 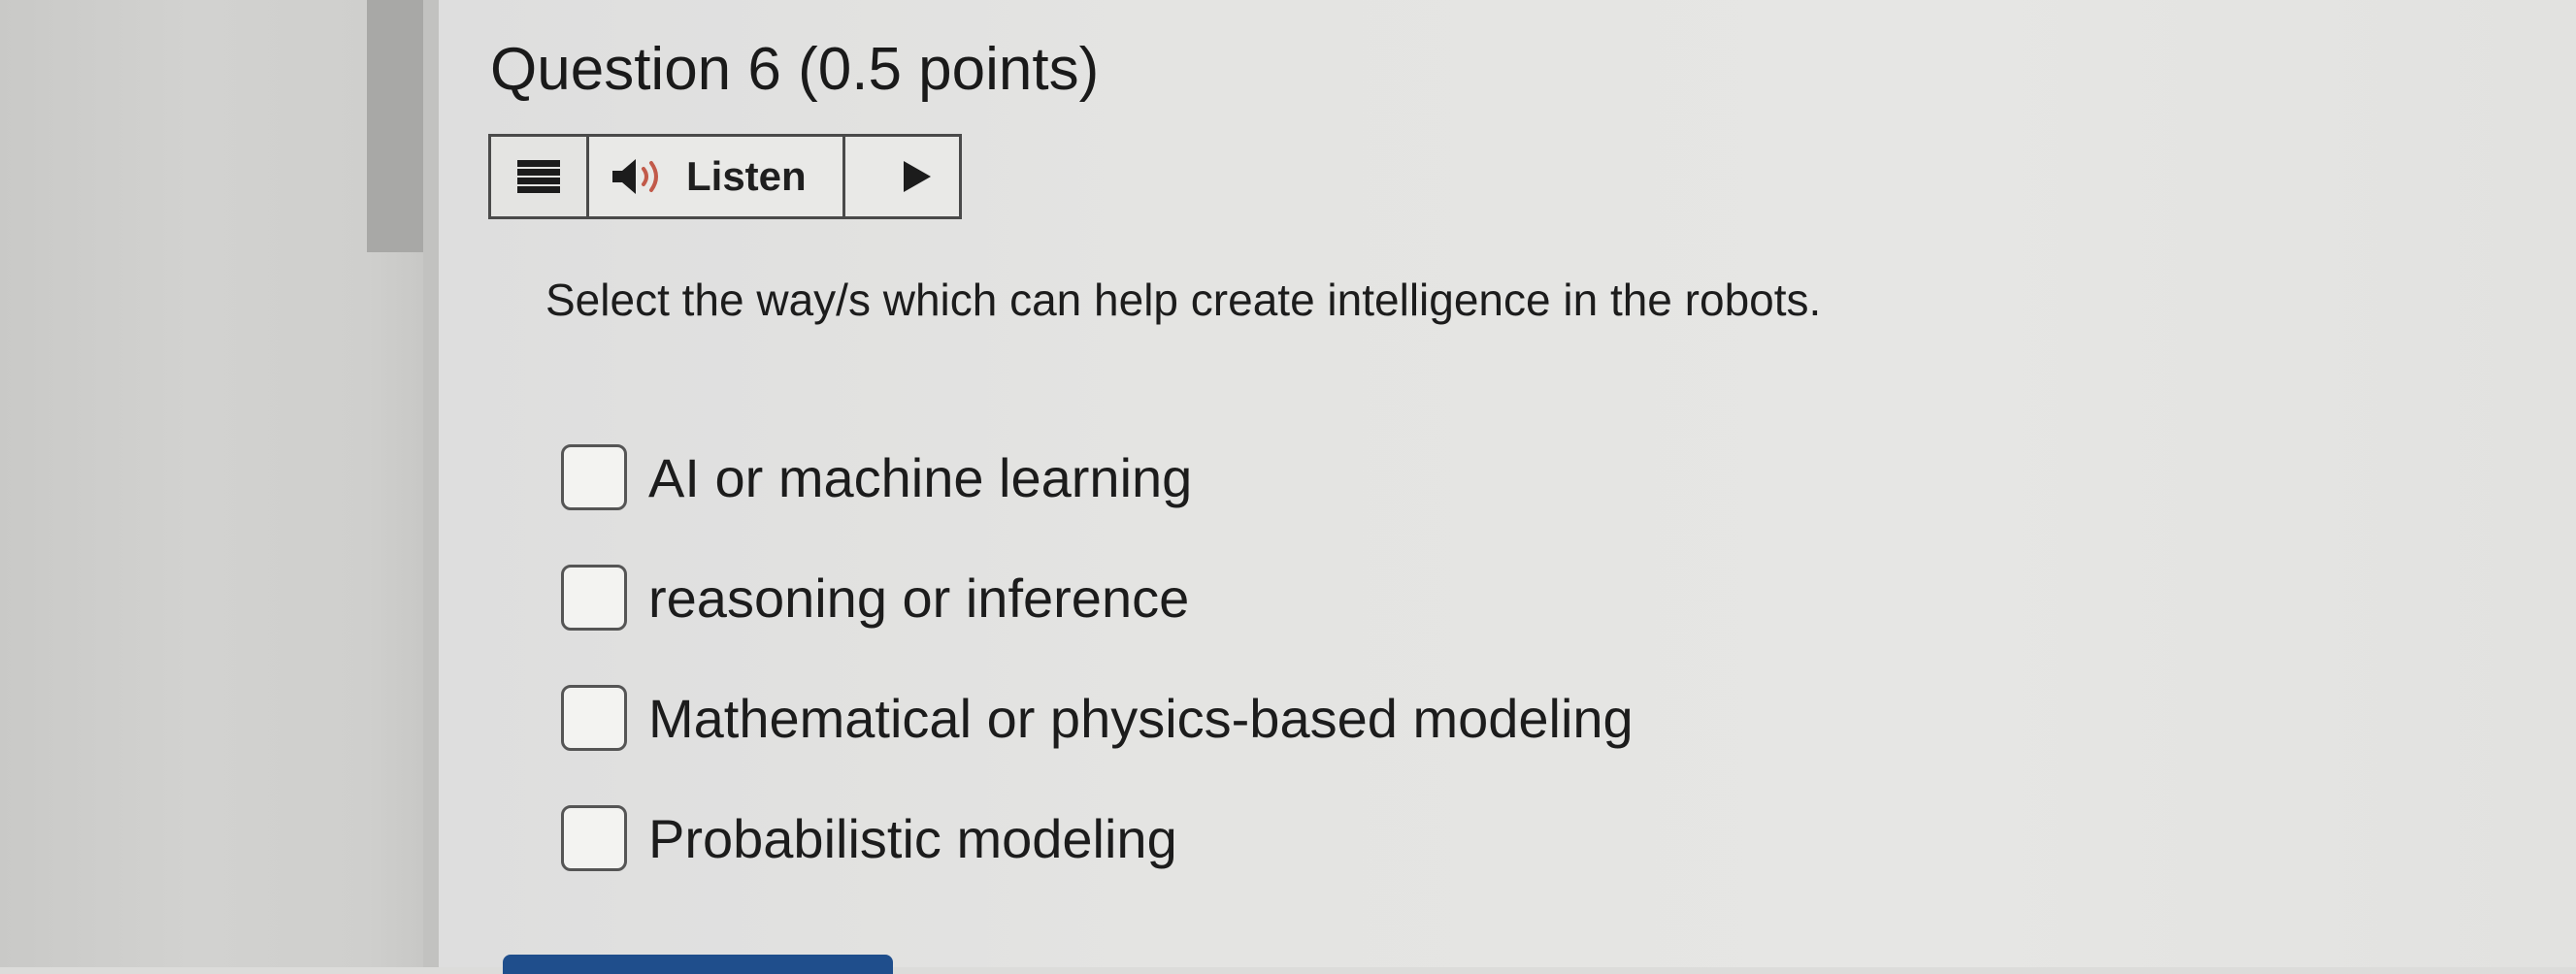 I want to click on question-title: Question 6 (0.5 points), so click(x=795, y=69).